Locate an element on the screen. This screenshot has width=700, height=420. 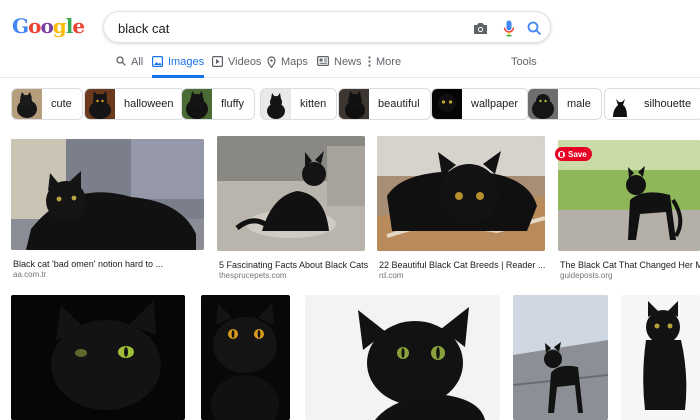
chip-kitten: kitten is located at coordinates (299, 104).